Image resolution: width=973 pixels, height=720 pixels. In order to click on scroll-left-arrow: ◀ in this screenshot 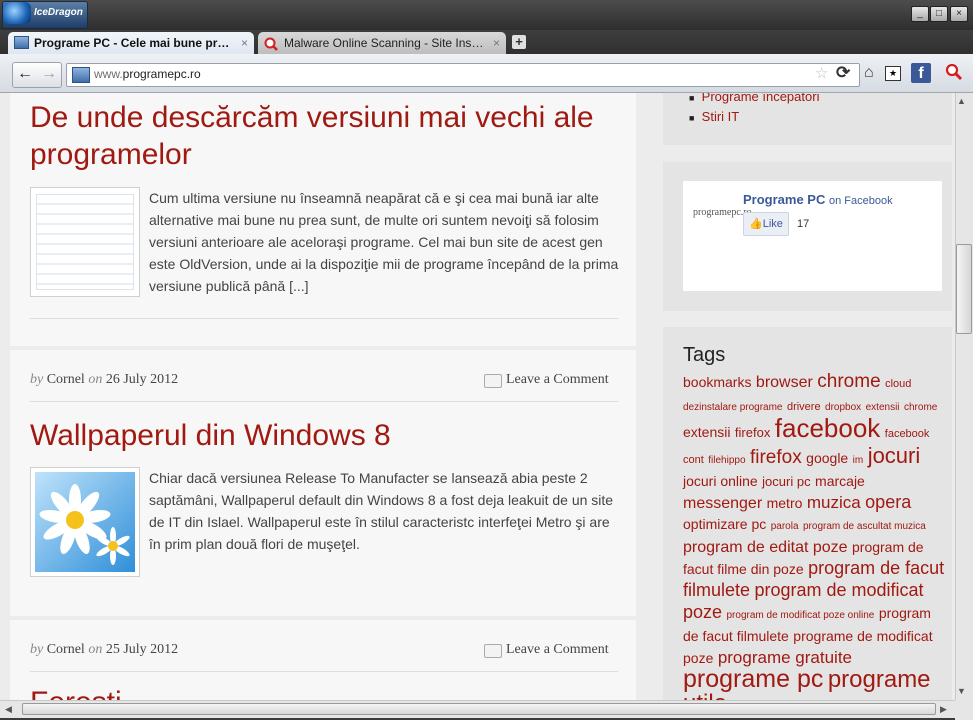, I will do `click(8, 709)`.